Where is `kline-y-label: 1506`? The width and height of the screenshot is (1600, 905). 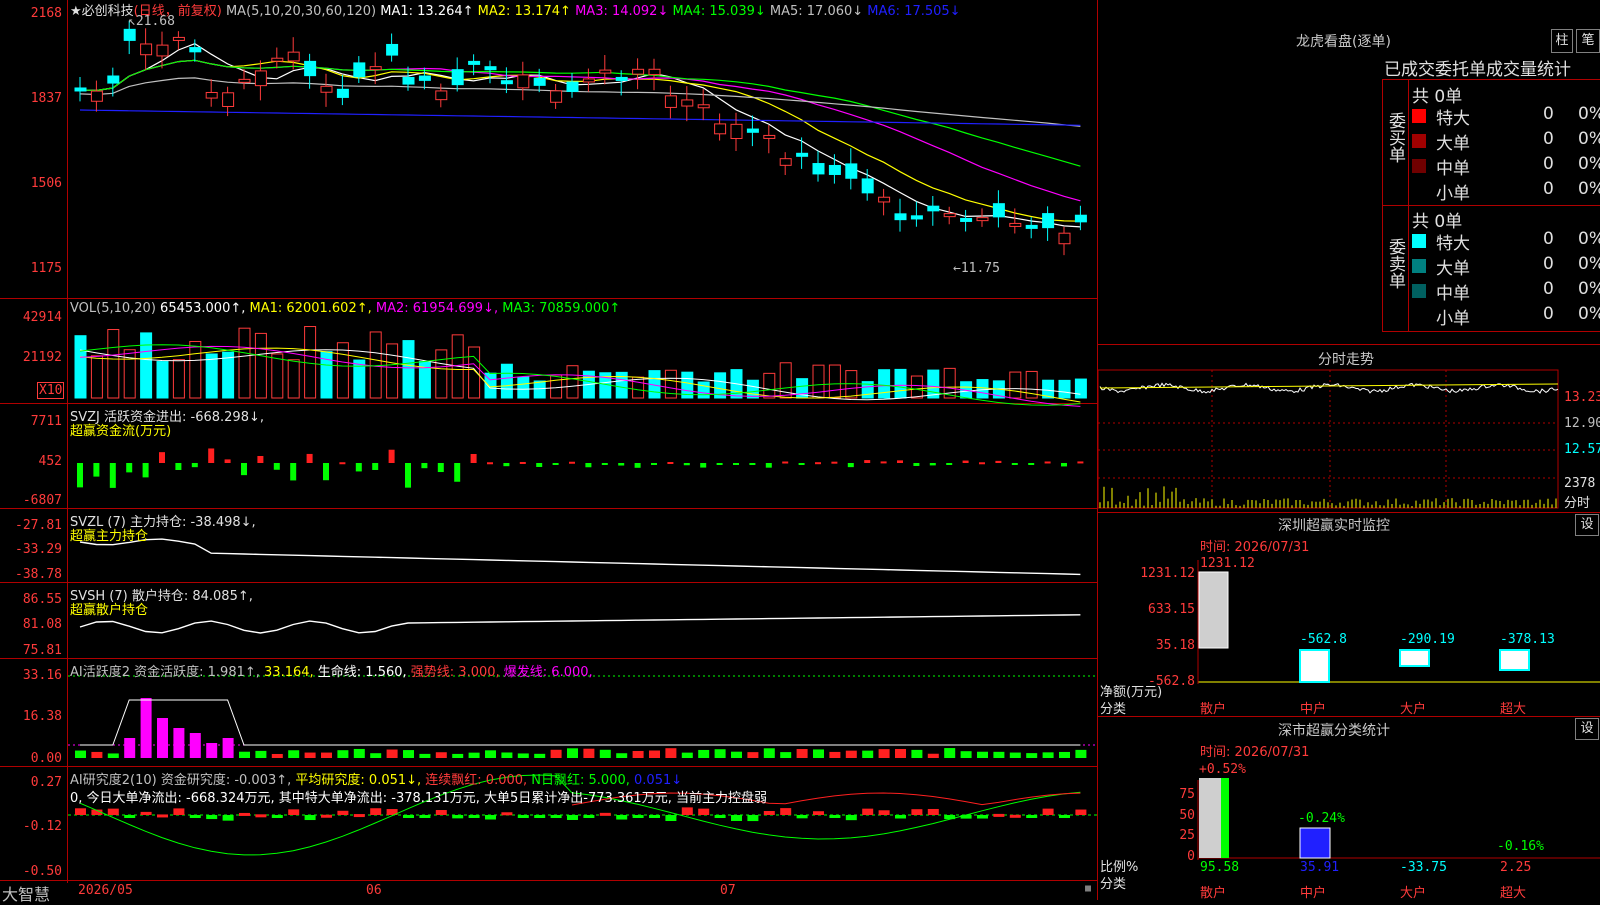
kline-y-label: 1506 is located at coordinates (46, 183).